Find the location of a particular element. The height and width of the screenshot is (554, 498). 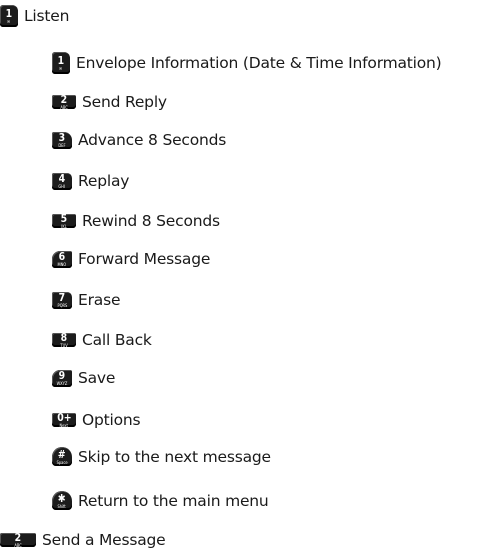

menu-item-erase: 7 PQRS Erase is located at coordinates (86, 300).